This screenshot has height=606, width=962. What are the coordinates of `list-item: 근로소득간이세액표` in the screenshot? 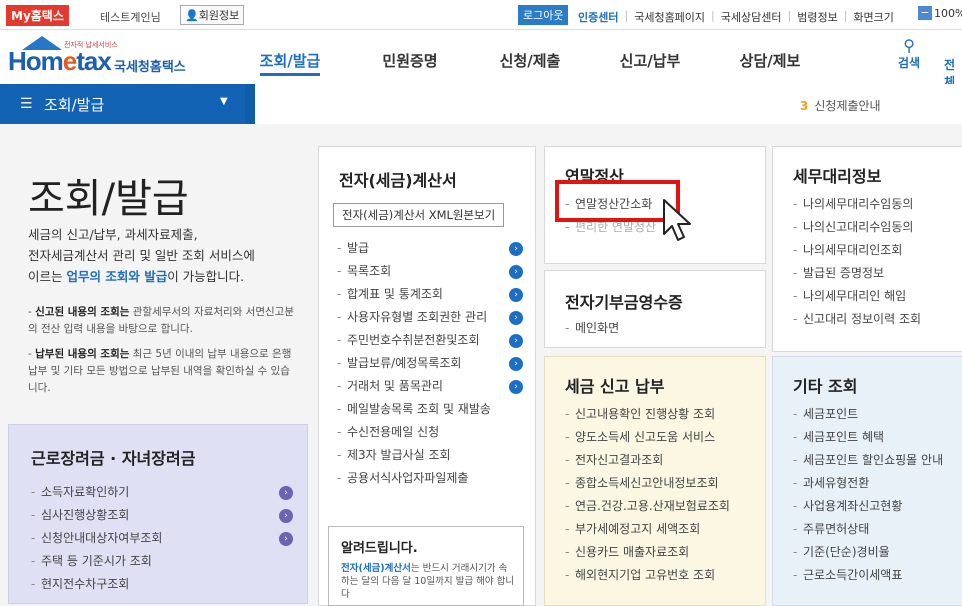 It's located at (877, 575).